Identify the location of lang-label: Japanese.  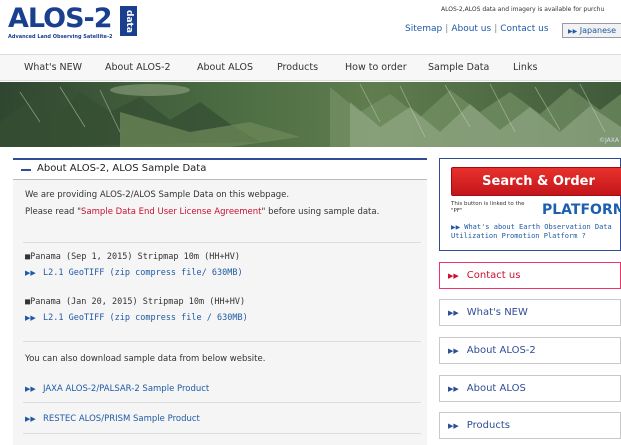
(598, 30).